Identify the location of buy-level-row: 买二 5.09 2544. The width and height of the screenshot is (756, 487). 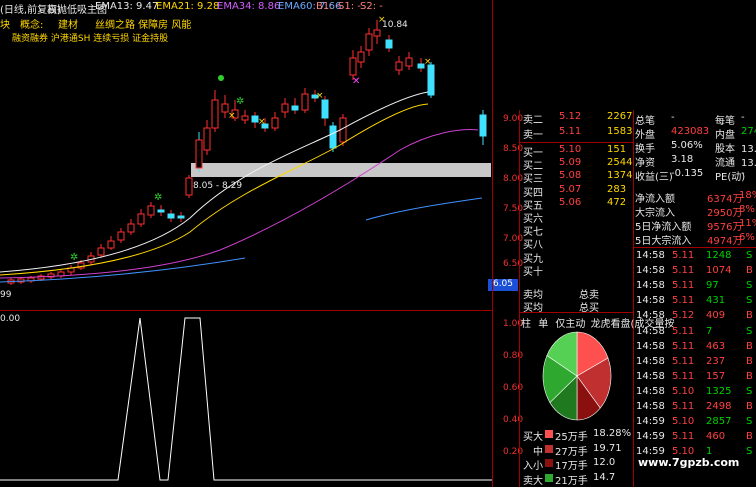
(577, 164).